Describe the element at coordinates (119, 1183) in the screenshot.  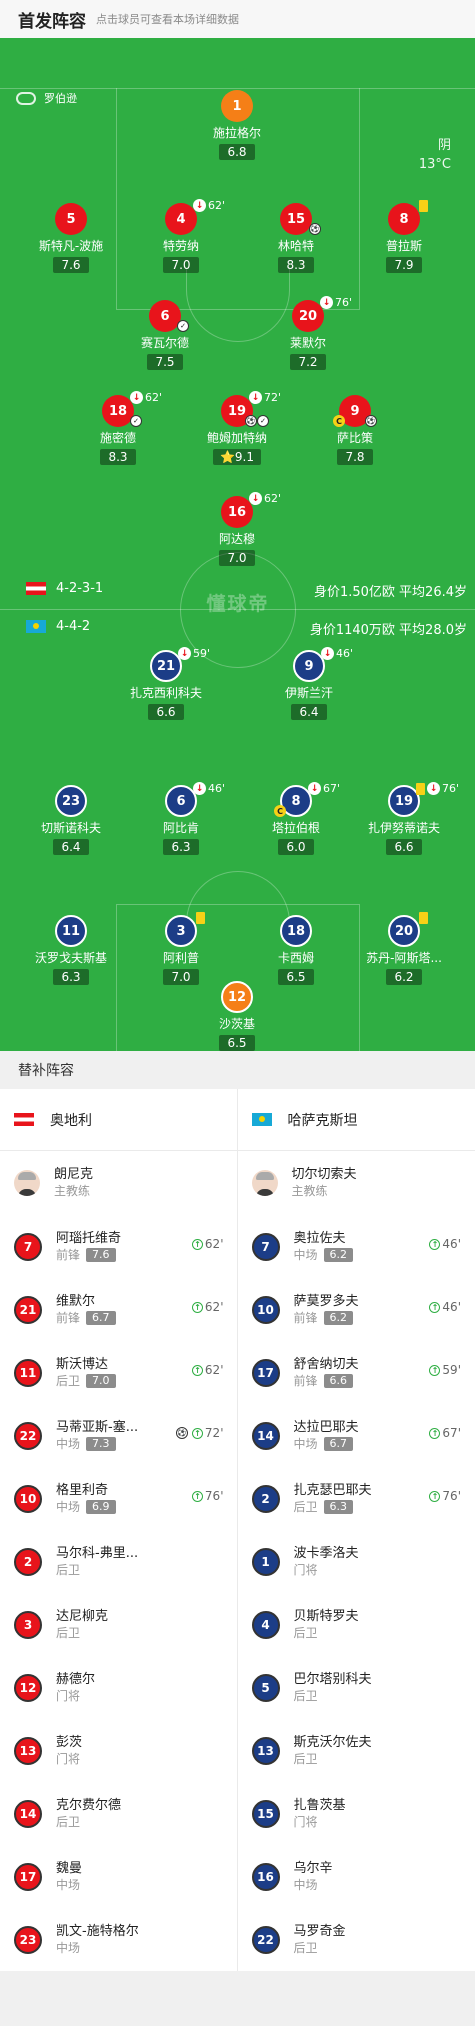
I see `home-coach: 朗尼克 主教练` at that location.